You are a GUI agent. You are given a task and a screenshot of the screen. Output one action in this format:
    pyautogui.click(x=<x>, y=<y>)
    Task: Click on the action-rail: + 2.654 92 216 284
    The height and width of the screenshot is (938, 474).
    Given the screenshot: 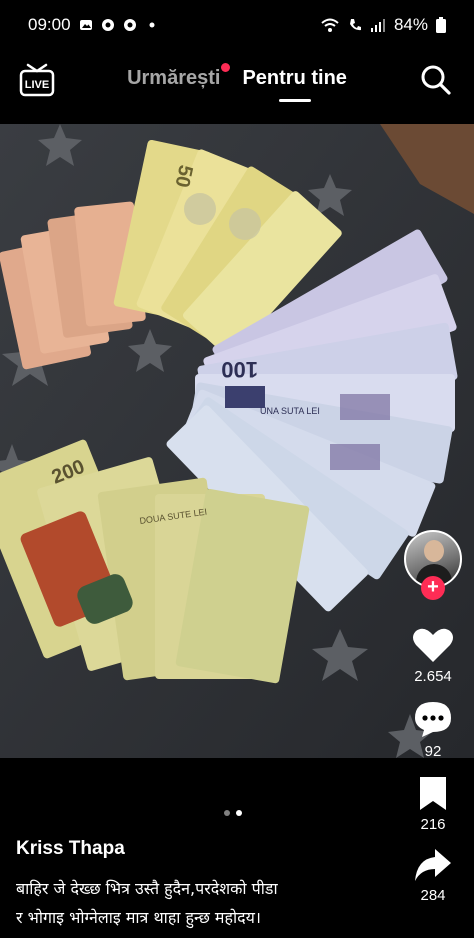 What is the action you would take?
    pyautogui.click(x=433, y=724)
    